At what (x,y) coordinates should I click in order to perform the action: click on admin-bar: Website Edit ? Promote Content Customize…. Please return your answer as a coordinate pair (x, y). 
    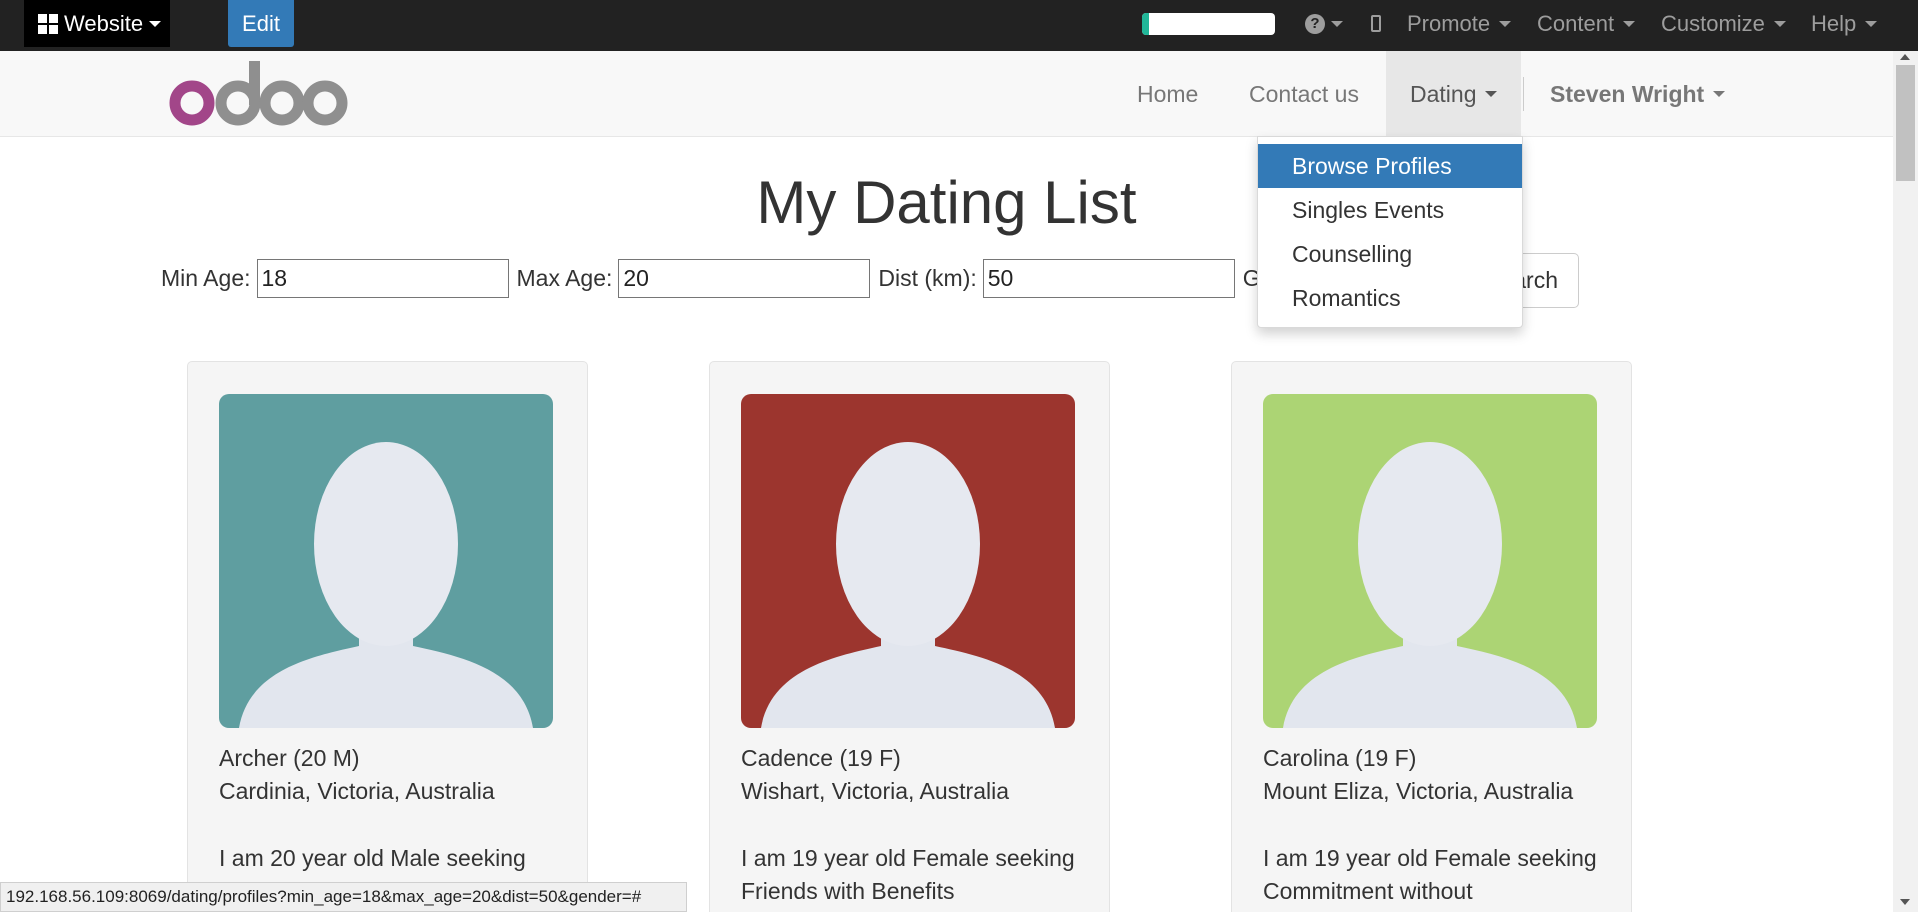
    Looking at the image, I should click on (959, 25).